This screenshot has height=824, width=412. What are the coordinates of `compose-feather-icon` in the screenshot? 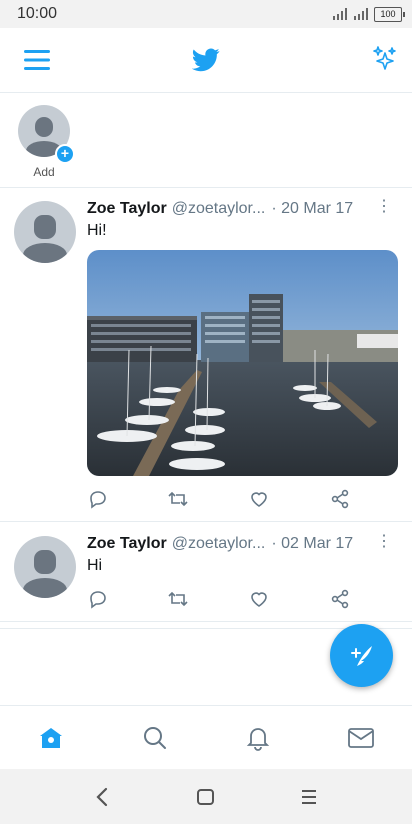 It's located at (361, 656).